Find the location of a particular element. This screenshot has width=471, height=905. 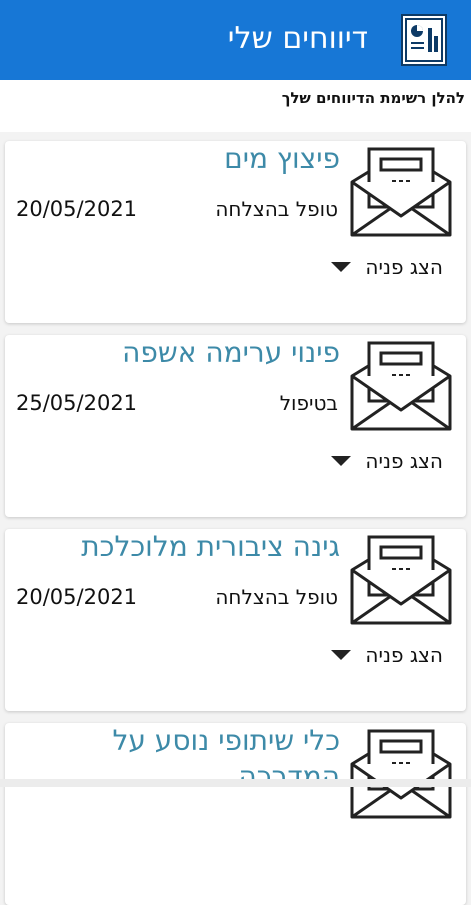

app-header: דיווחים שלי is located at coordinates (235, 40).